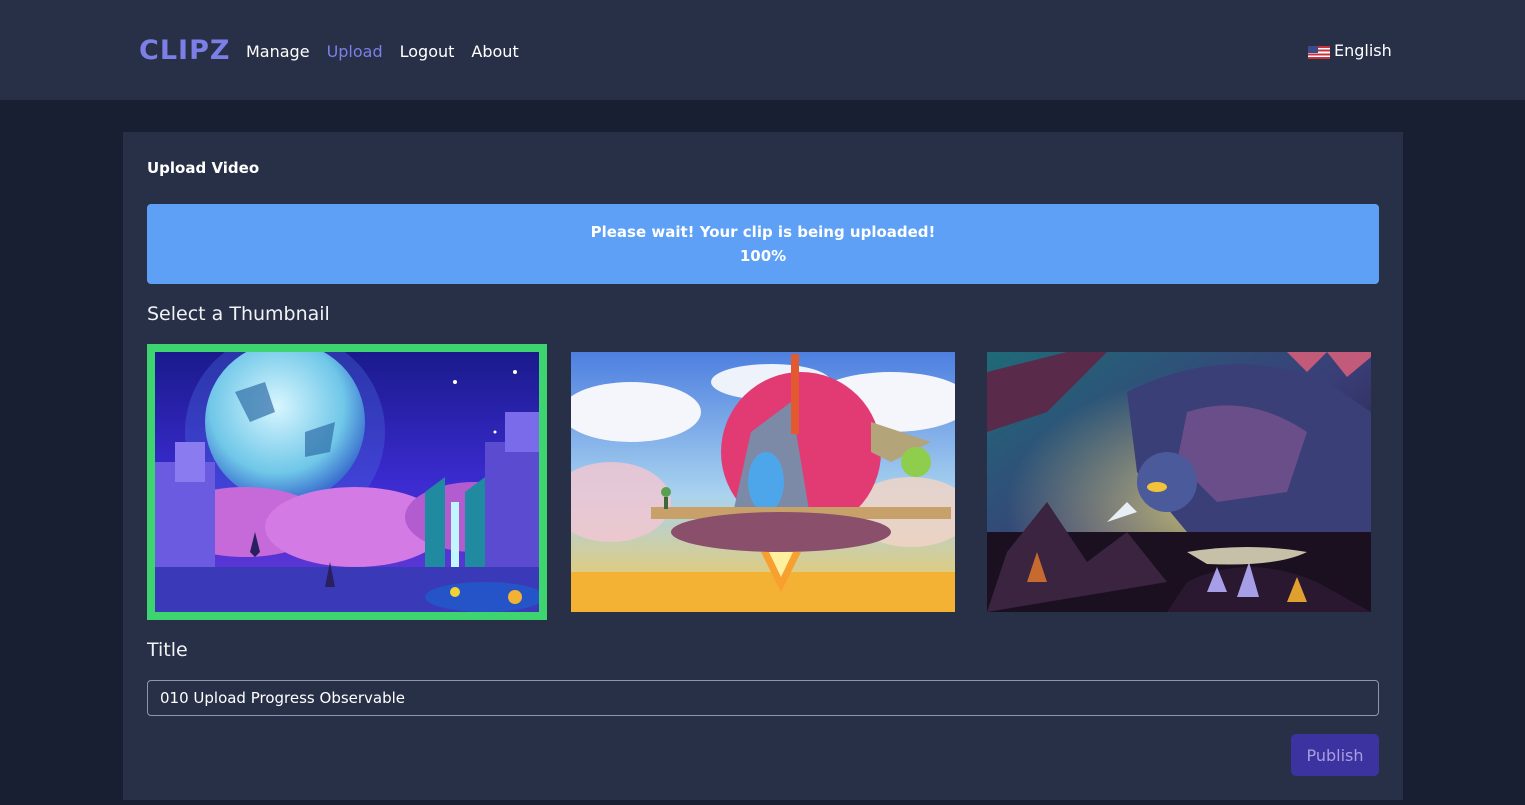  What do you see at coordinates (1363, 50) in the screenshot?
I see `language-label: English` at bounding box center [1363, 50].